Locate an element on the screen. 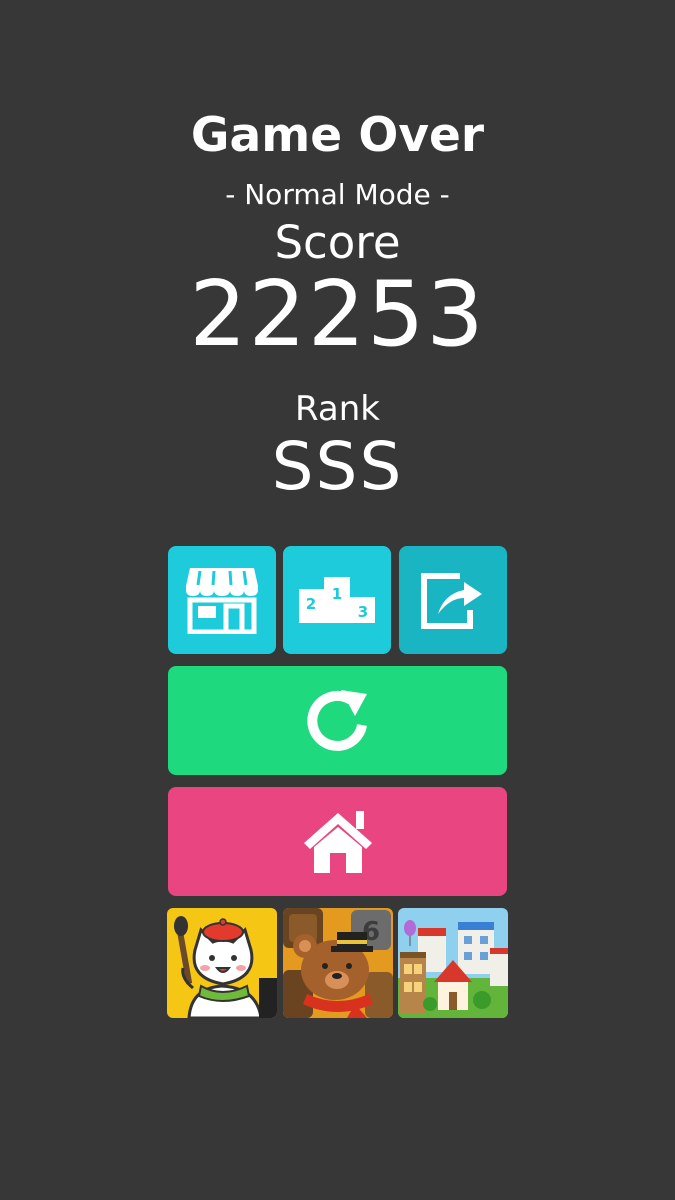 This screenshot has height=1200, width=675. cat-painter-game-icon is located at coordinates (222, 963).